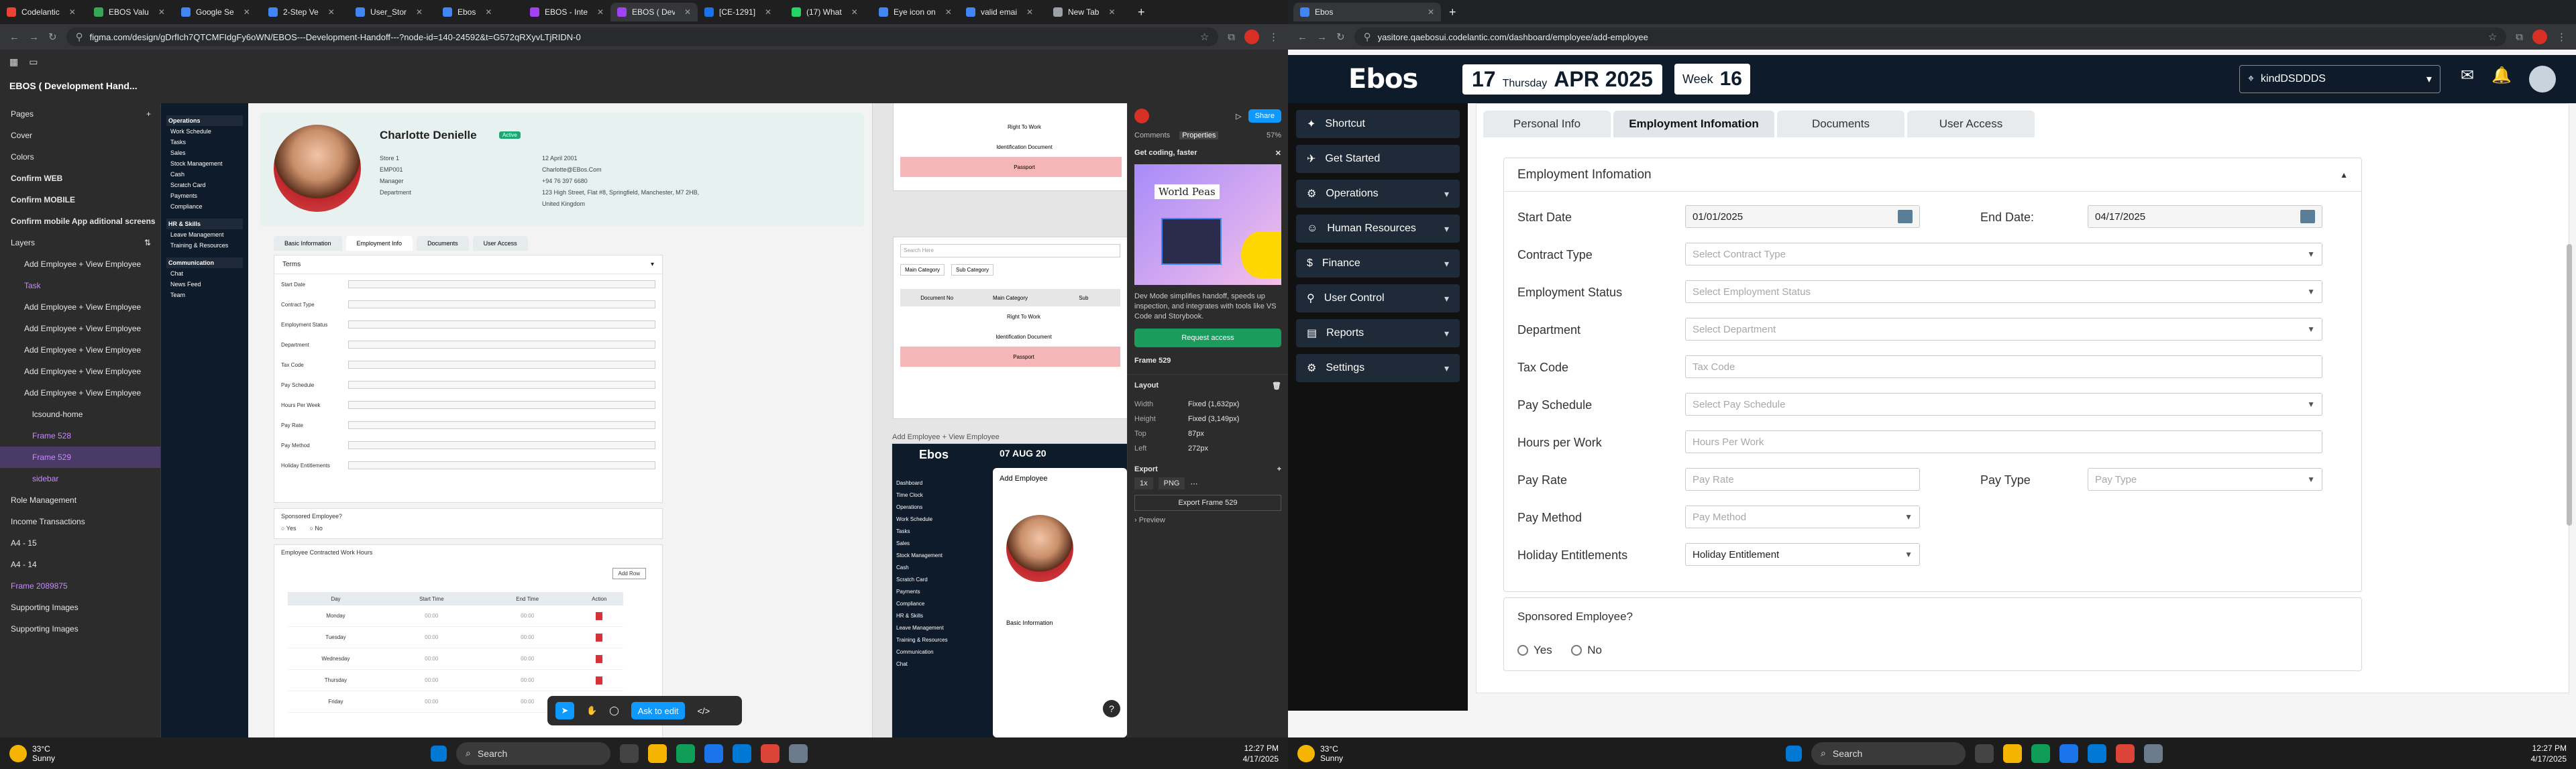 This screenshot has width=2576, height=769. I want to click on layer-item: Frame 528, so click(80, 436).